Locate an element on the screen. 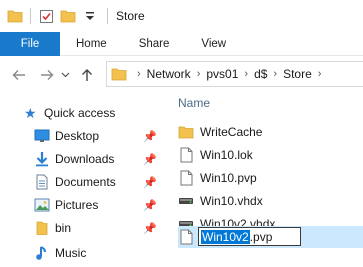 The image size is (363, 267). file-name: WriteCache is located at coordinates (231, 131).